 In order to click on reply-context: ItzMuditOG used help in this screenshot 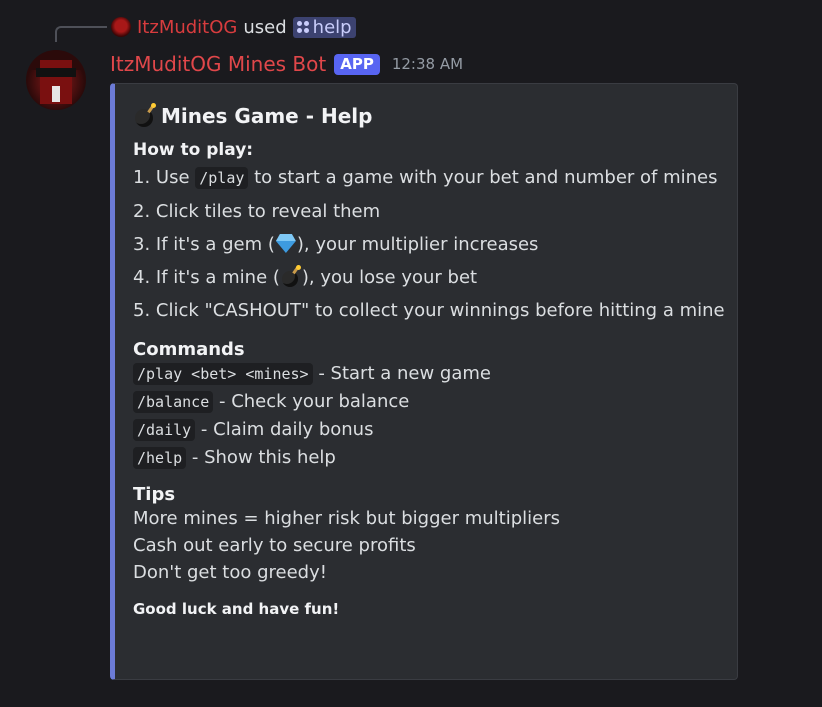, I will do `click(233, 27)`.